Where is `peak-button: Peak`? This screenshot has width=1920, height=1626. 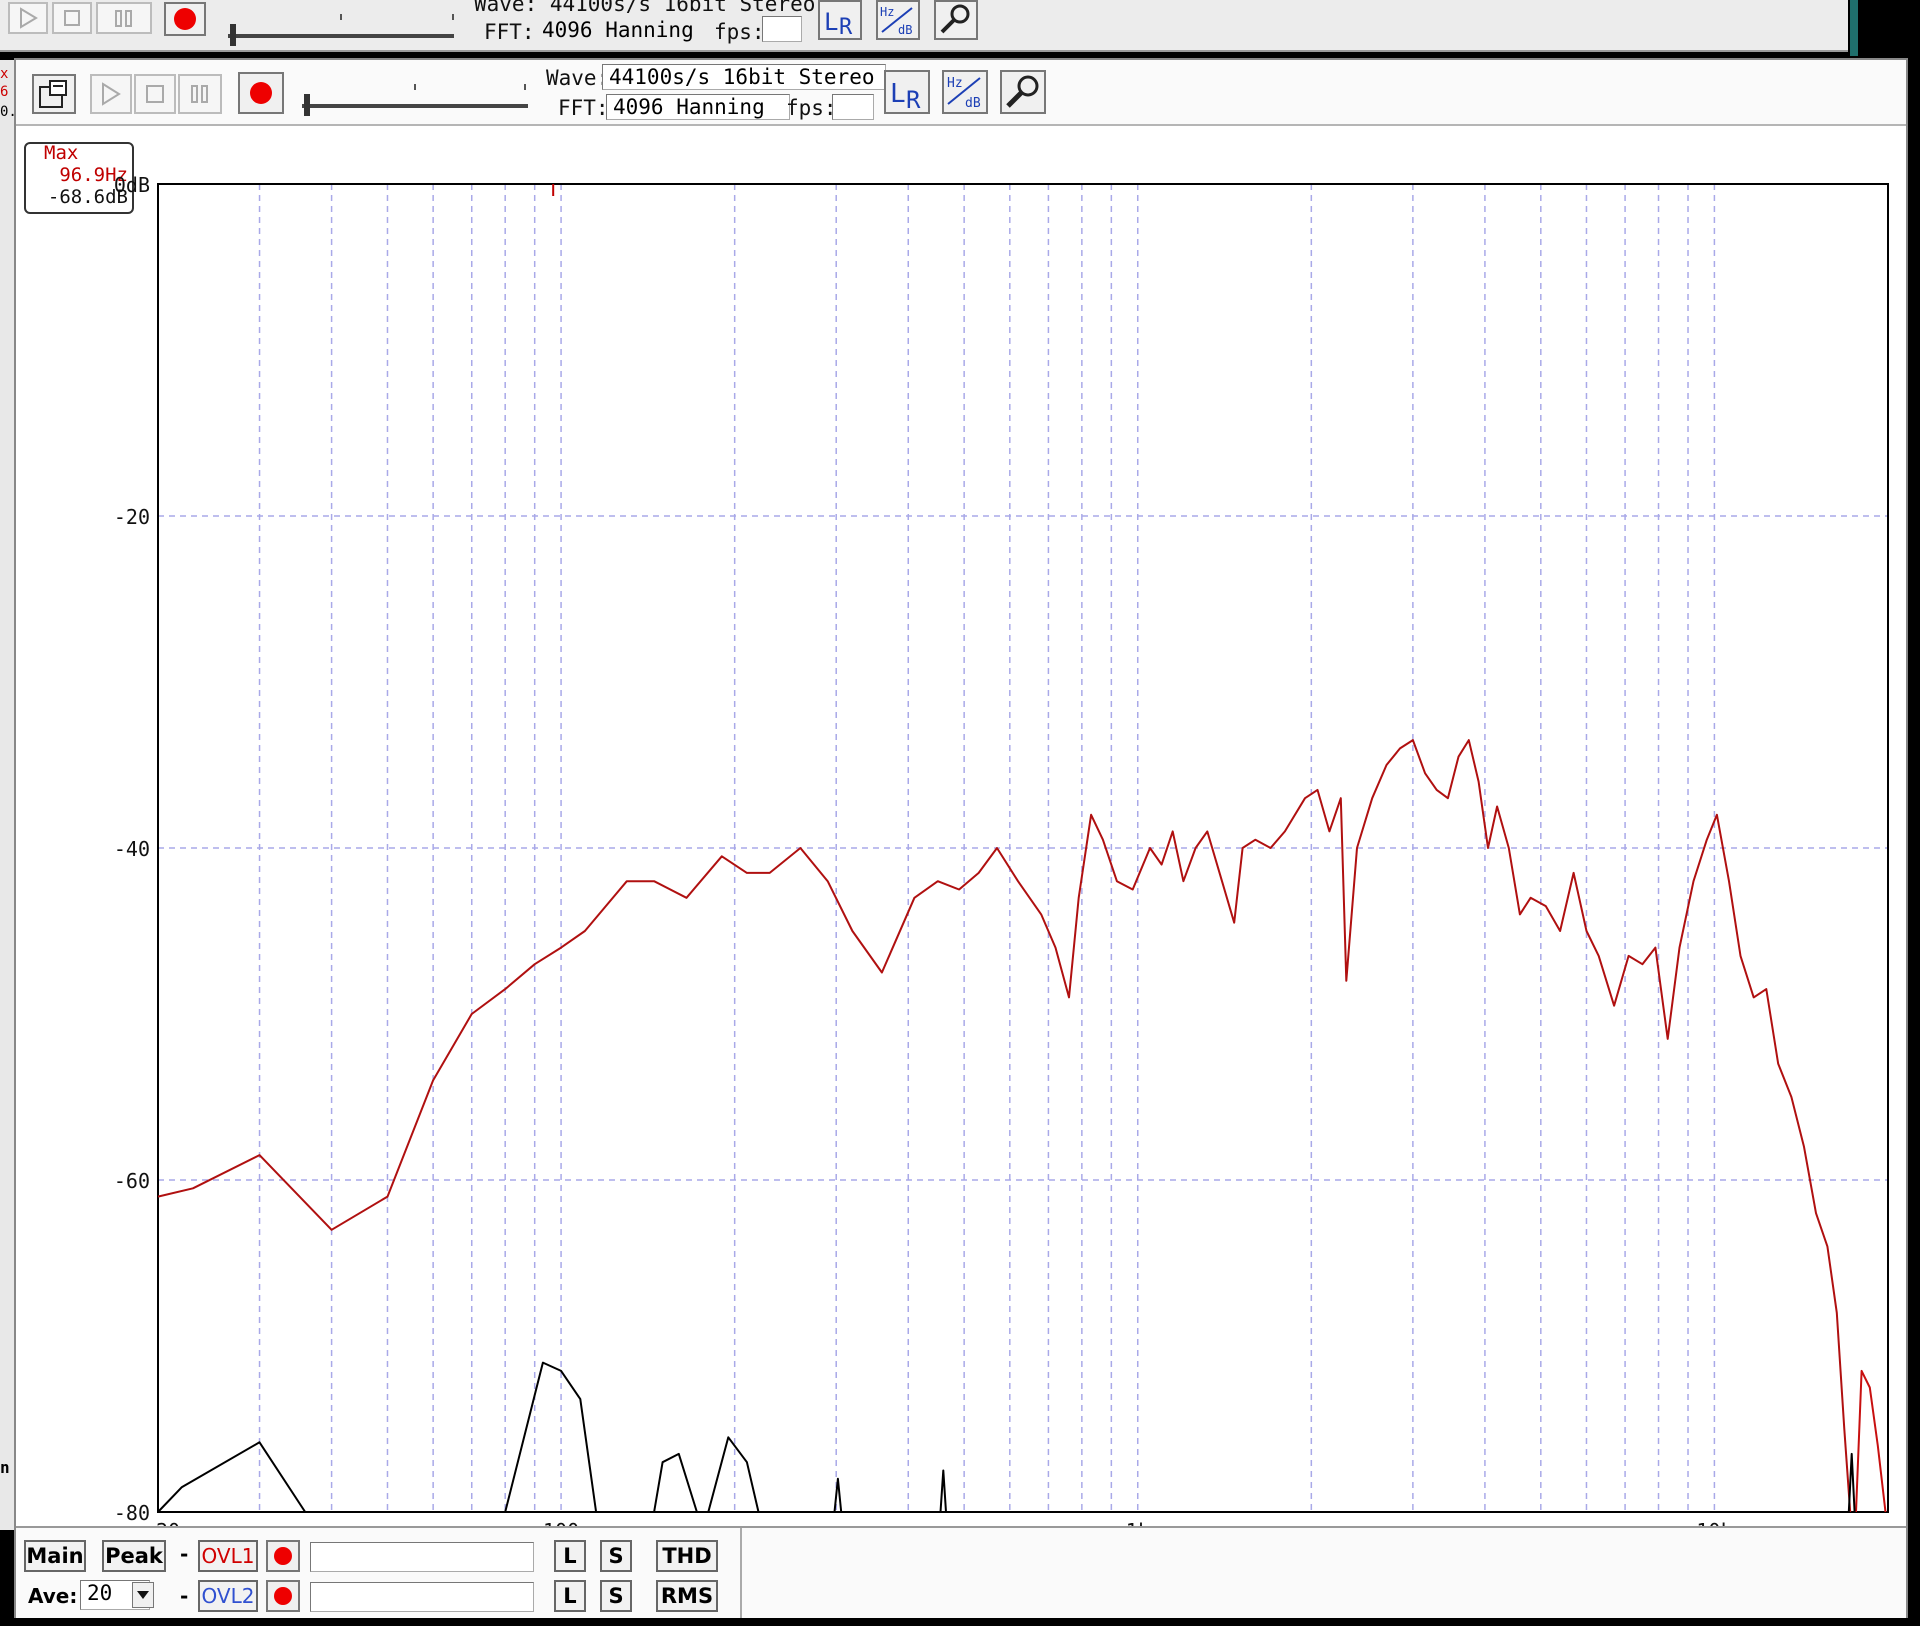 peak-button: Peak is located at coordinates (134, 1556).